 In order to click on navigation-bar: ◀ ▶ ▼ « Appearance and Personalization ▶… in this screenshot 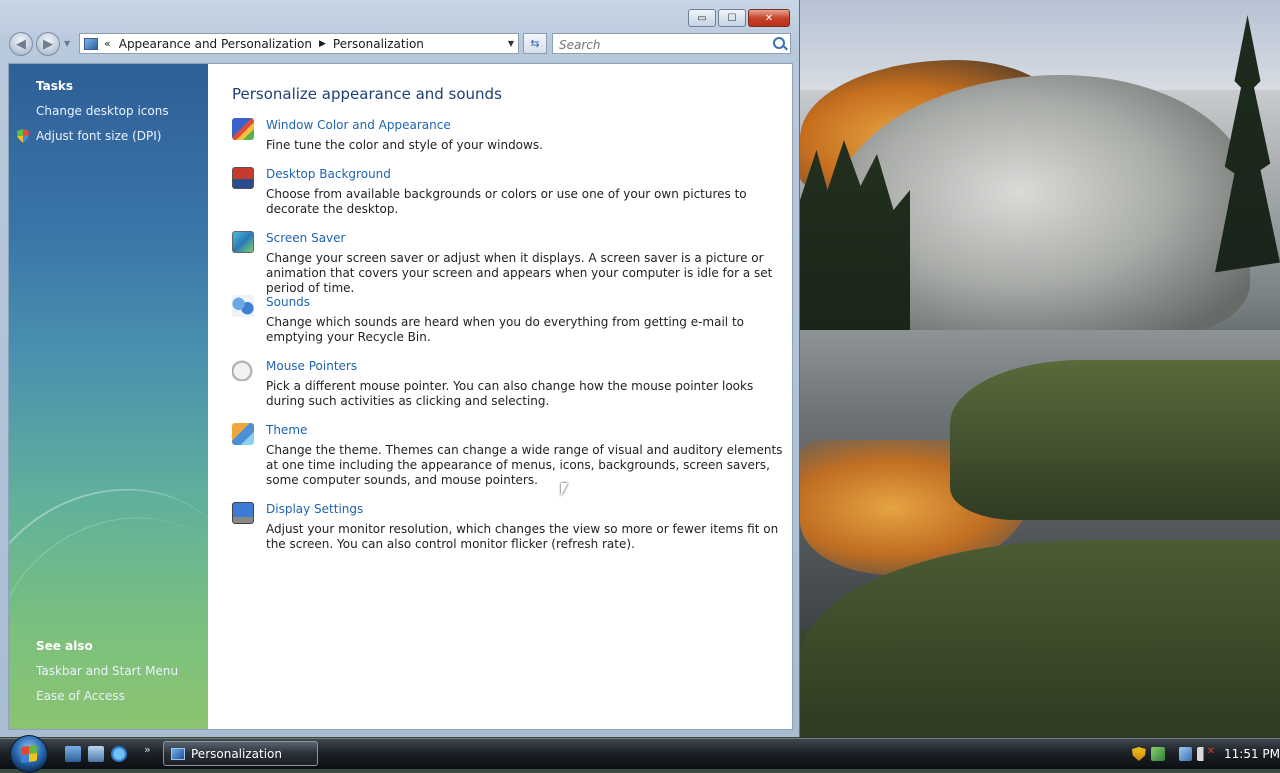, I will do `click(400, 44)`.